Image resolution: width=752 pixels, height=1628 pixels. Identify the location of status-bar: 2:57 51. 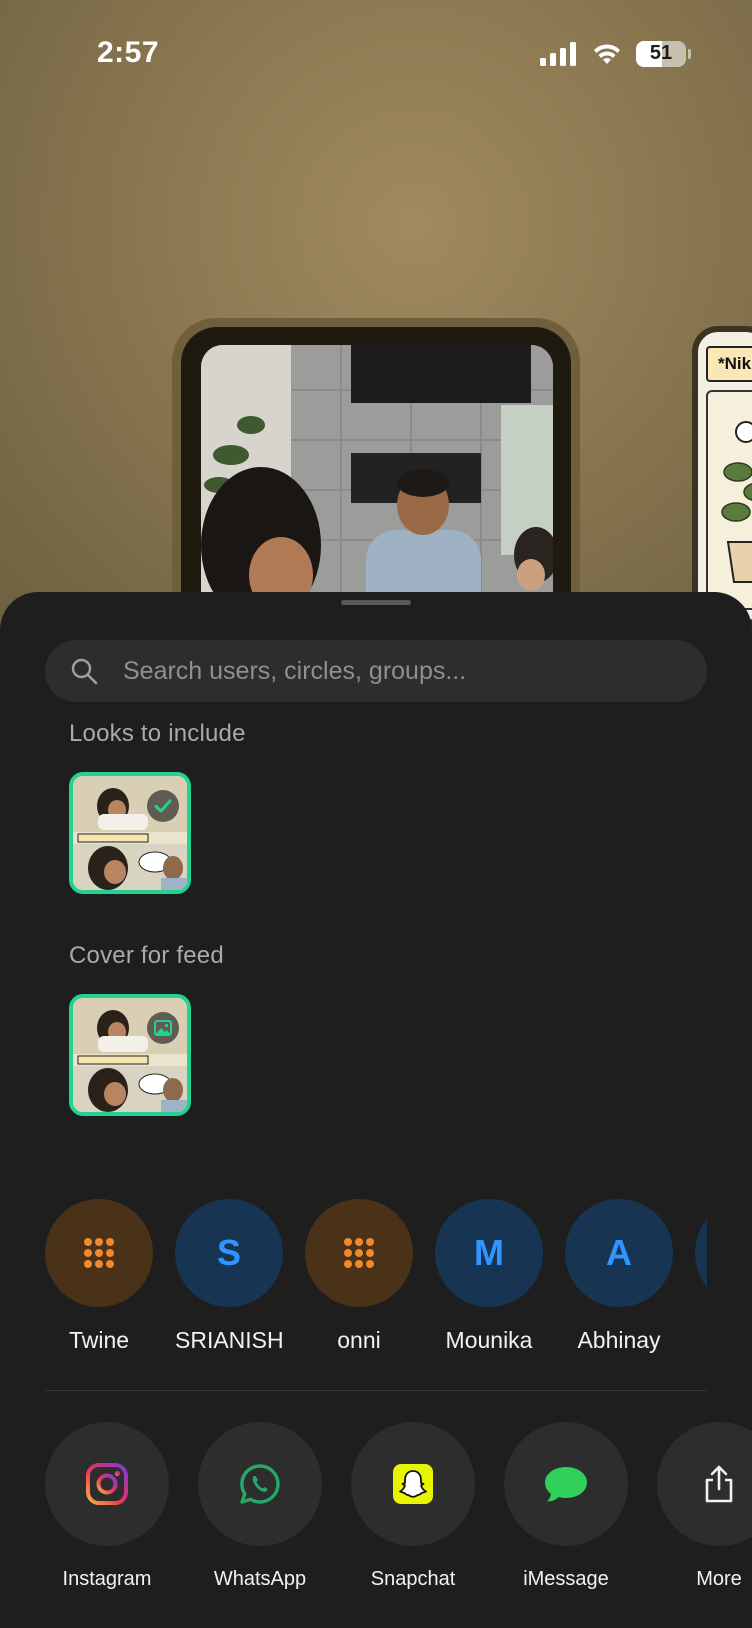
(376, 50).